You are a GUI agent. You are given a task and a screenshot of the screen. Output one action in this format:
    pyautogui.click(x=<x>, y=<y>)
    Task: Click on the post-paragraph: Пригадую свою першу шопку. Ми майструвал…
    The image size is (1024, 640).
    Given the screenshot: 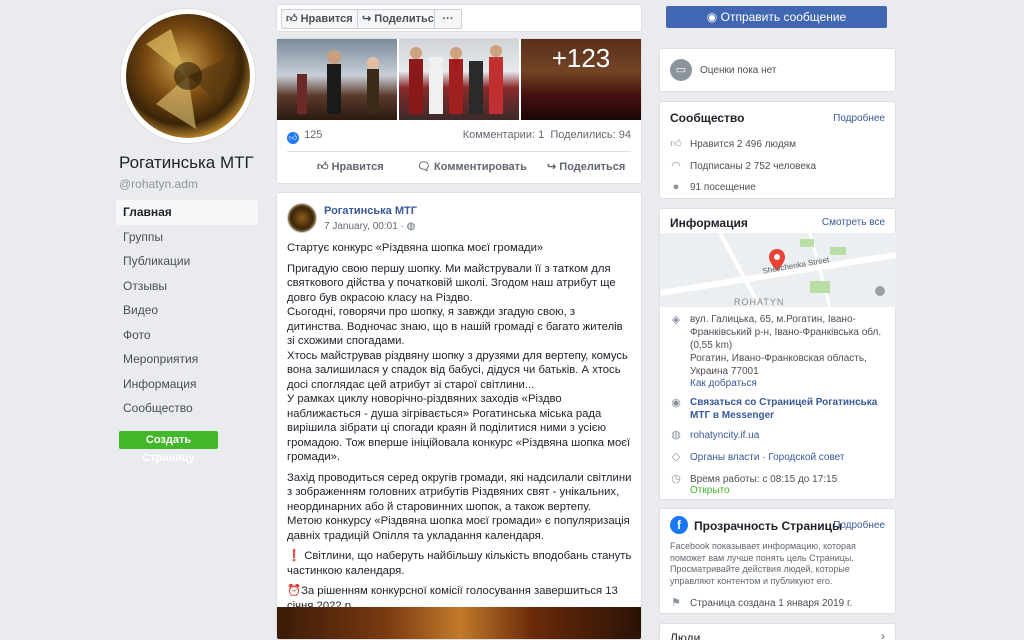 What is the action you would take?
    pyautogui.click(x=459, y=363)
    